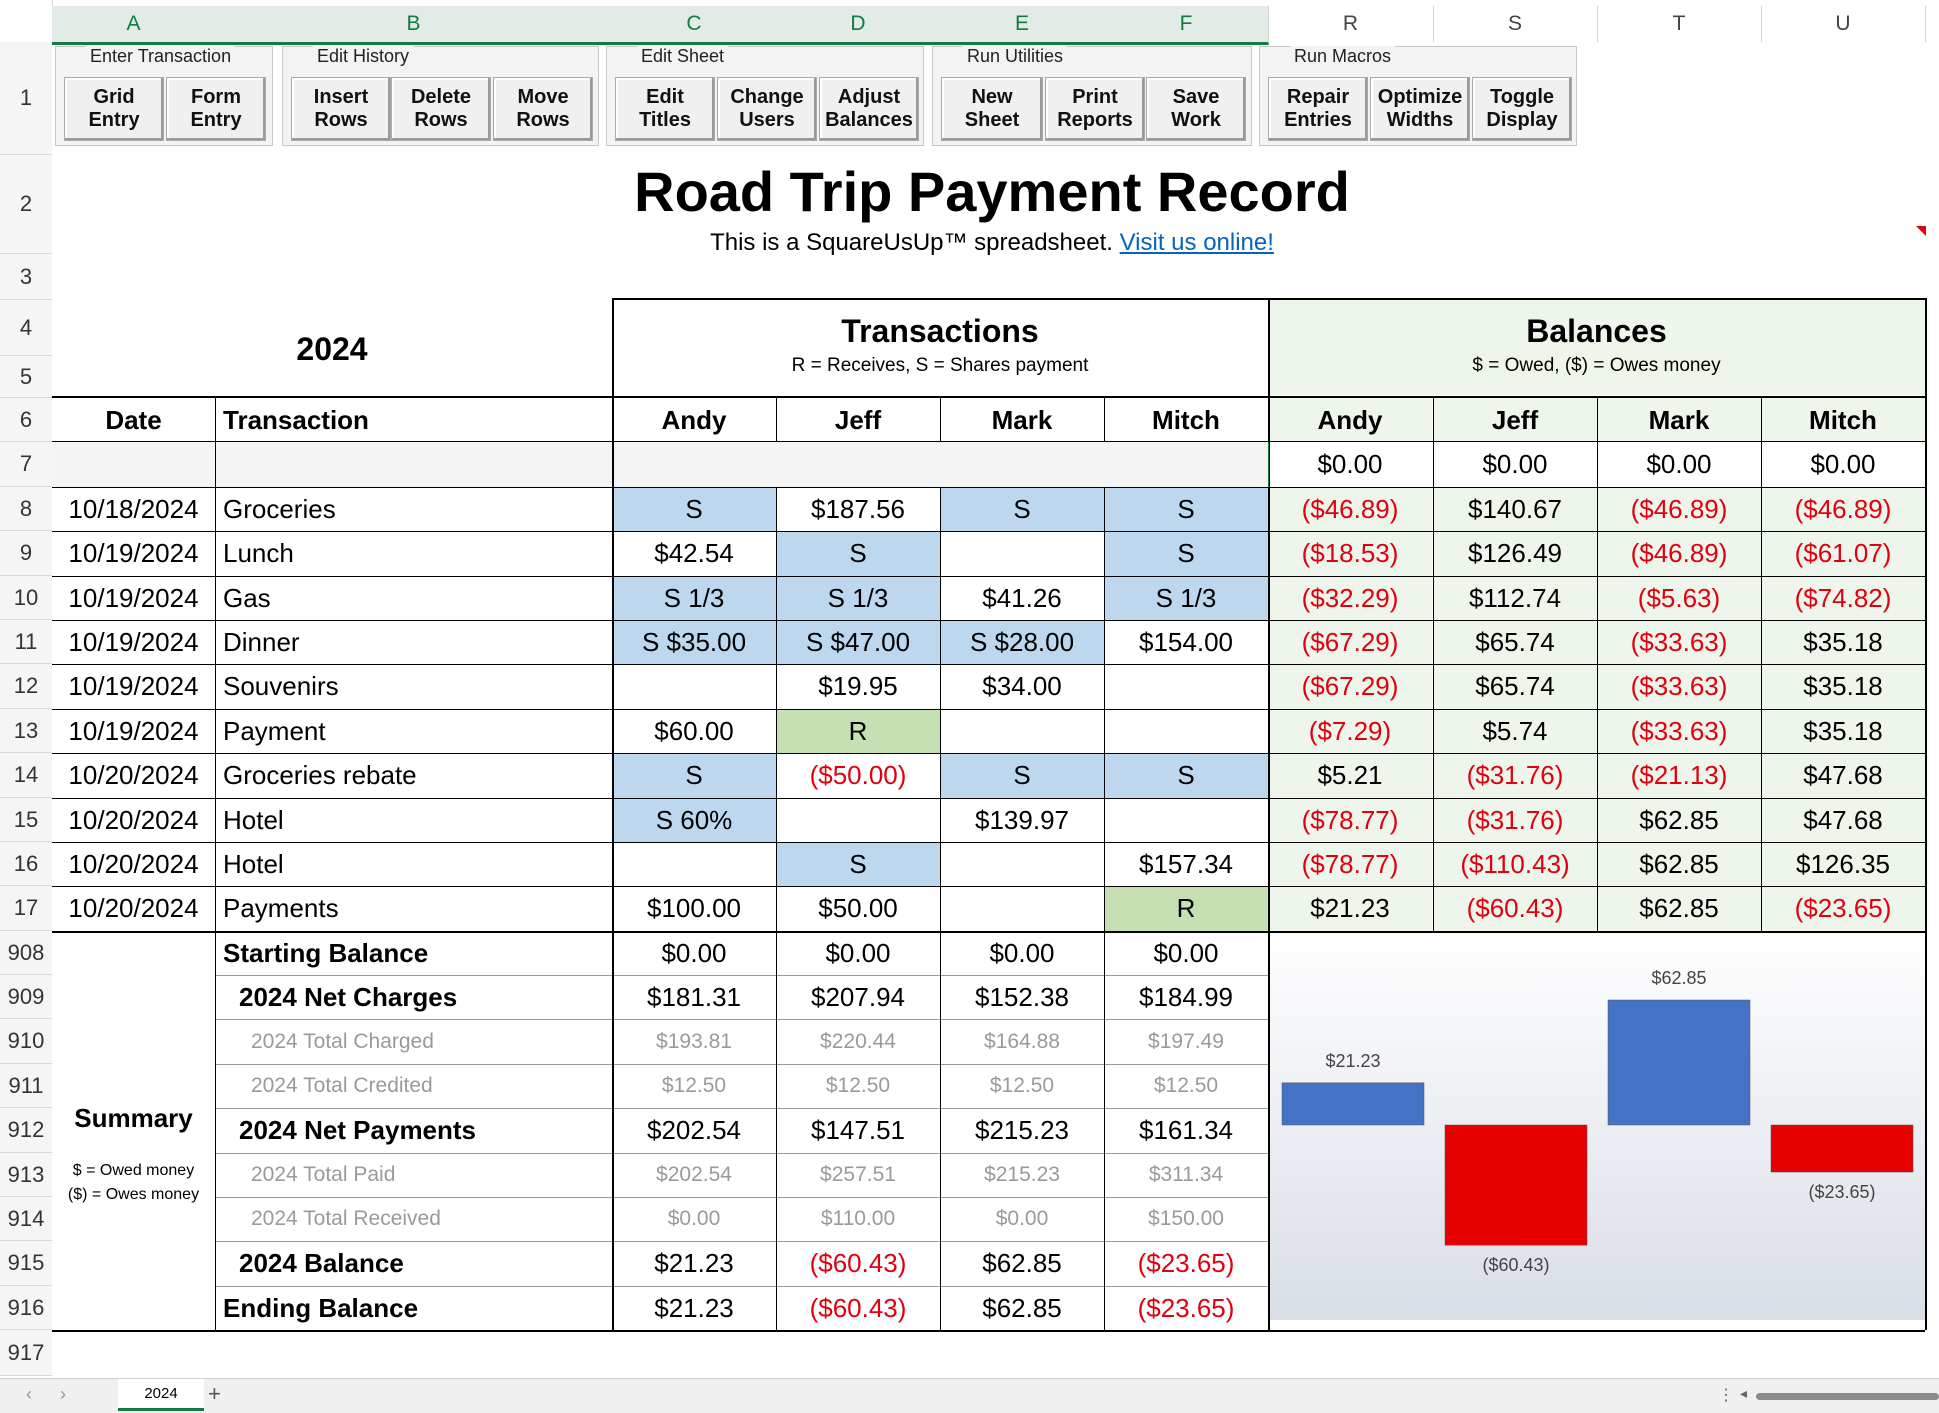 Image resolution: width=1939 pixels, height=1413 pixels. I want to click on toolbar-button-print-reports: Print Reports, so click(1095, 109).